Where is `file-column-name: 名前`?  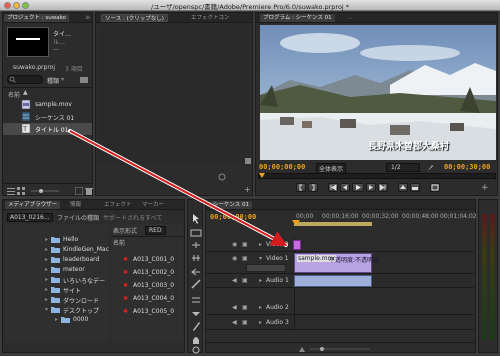 file-column-name: 名前 is located at coordinates (119, 242).